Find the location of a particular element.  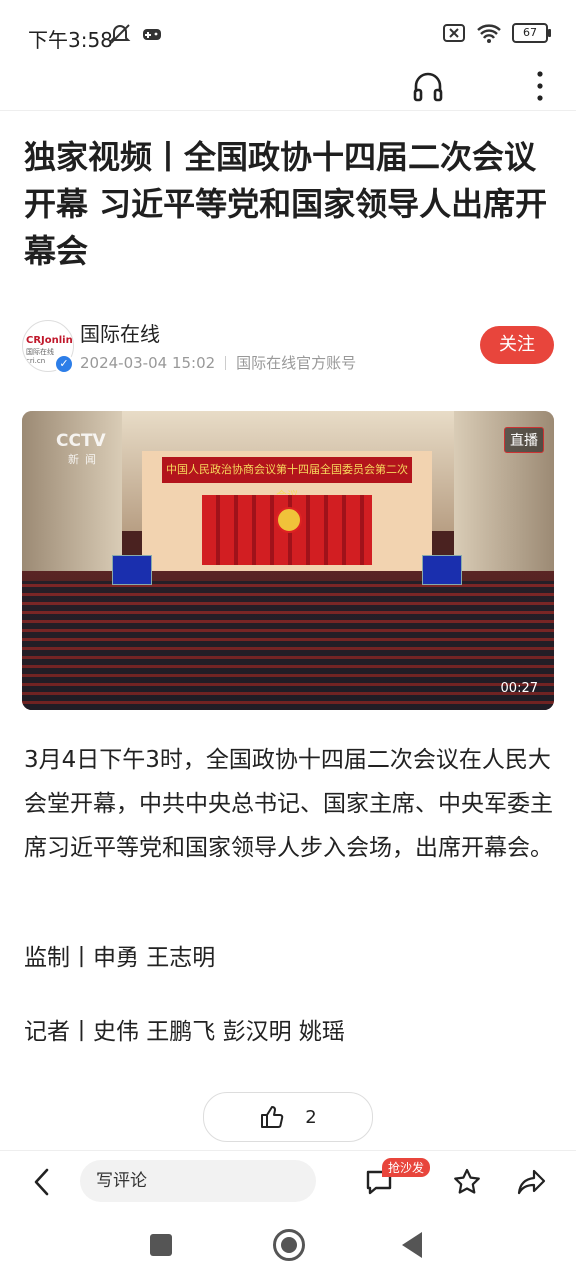

system-nav-bar is located at coordinates (288, 1246).